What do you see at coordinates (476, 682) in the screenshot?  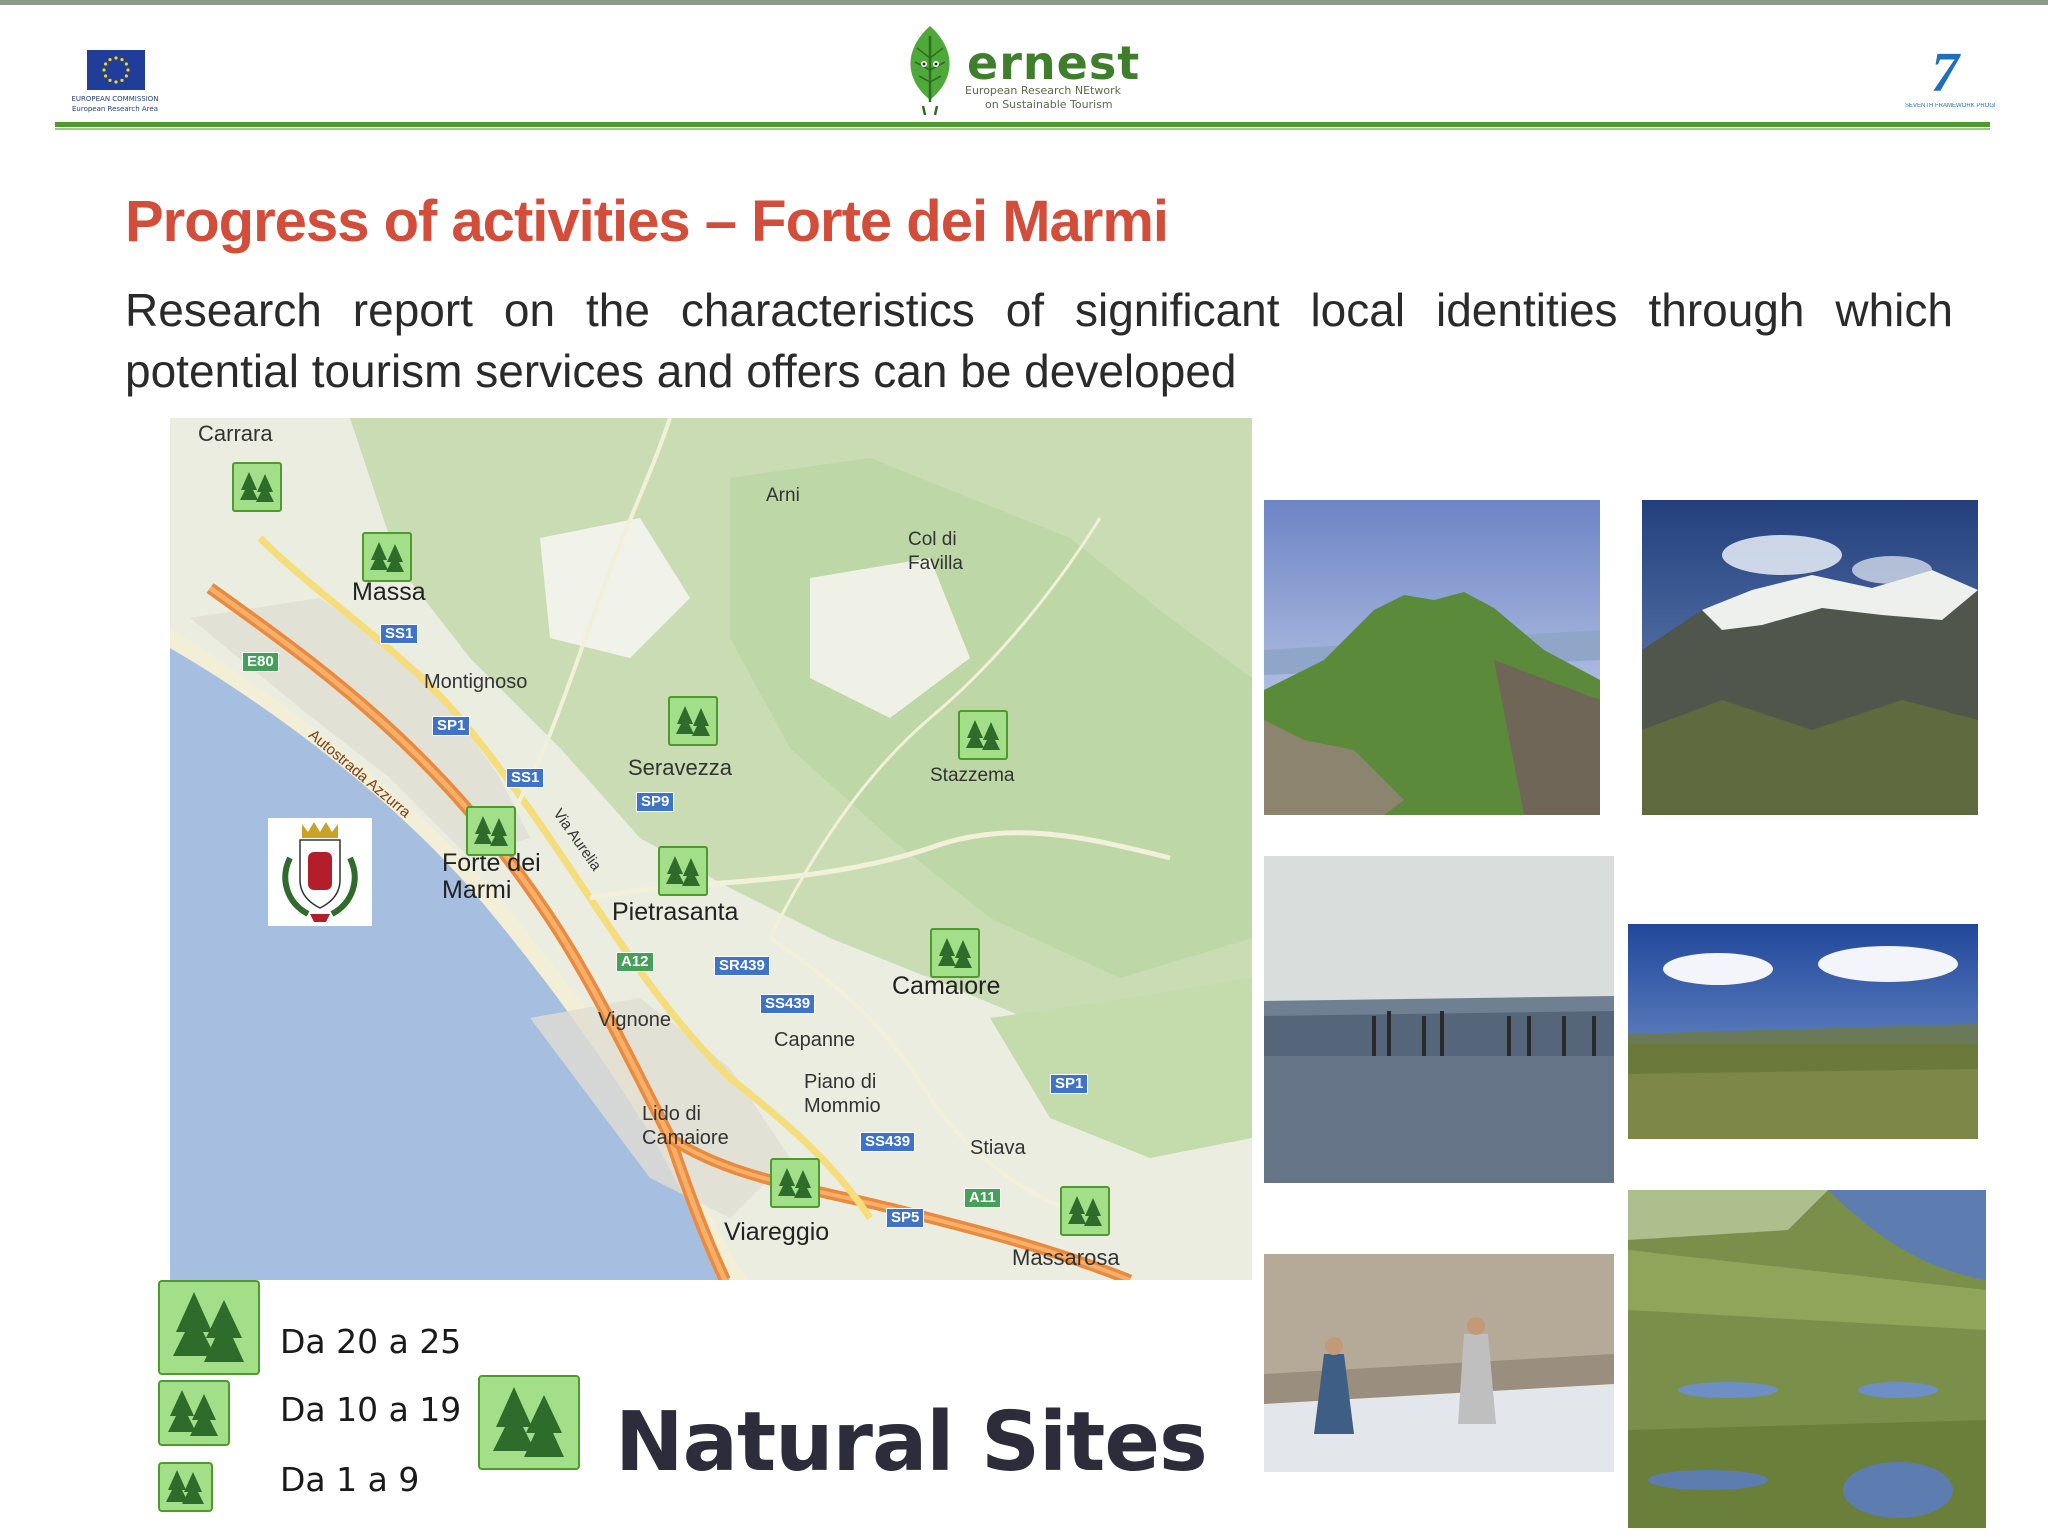 I see `map-label-montignoso: Montignoso` at bounding box center [476, 682].